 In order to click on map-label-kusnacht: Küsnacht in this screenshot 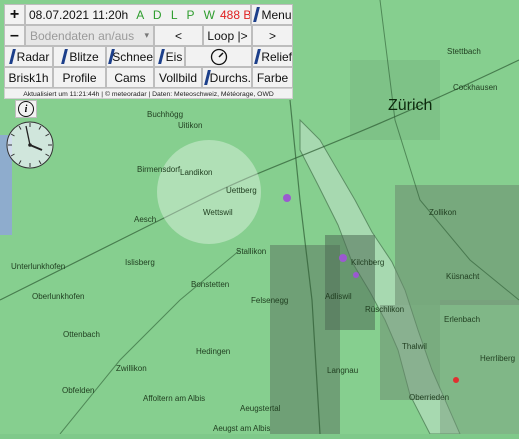, I will do `click(463, 276)`.